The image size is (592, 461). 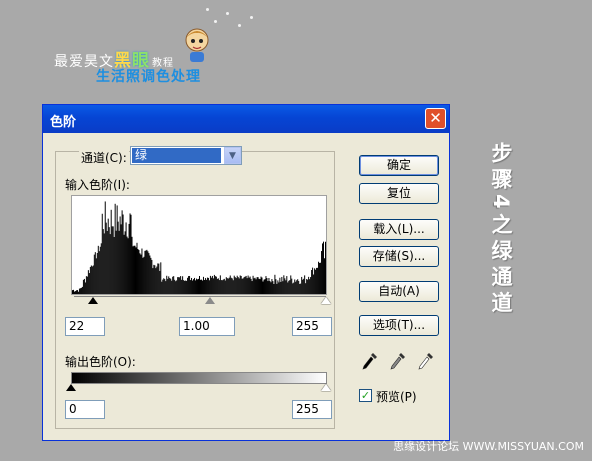 What do you see at coordinates (207, 326) in the screenshot?
I see `input-gamma-field: 1.00` at bounding box center [207, 326].